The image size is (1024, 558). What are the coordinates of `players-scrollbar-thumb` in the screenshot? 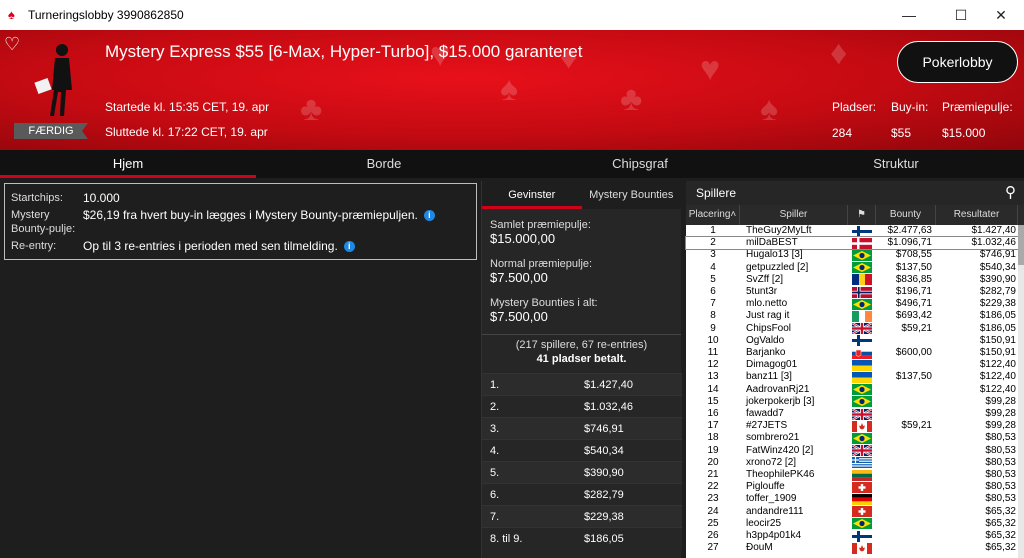 It's located at (1021, 245).